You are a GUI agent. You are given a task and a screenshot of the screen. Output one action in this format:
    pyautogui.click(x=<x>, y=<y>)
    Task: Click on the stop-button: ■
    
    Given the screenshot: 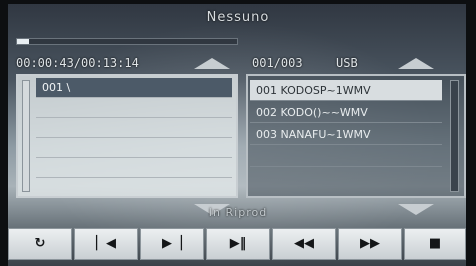 What is the action you would take?
    pyautogui.click(x=435, y=244)
    